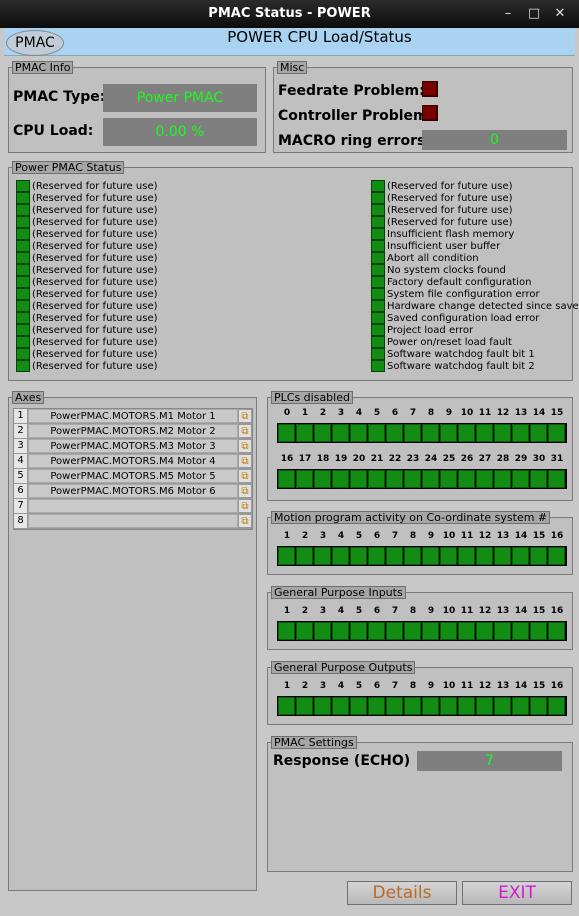 The width and height of the screenshot is (579, 916). I want to click on axis-row: 5 PowerPMAC.MOTORS.M5 Motor 5 ⧉, so click(133, 476).